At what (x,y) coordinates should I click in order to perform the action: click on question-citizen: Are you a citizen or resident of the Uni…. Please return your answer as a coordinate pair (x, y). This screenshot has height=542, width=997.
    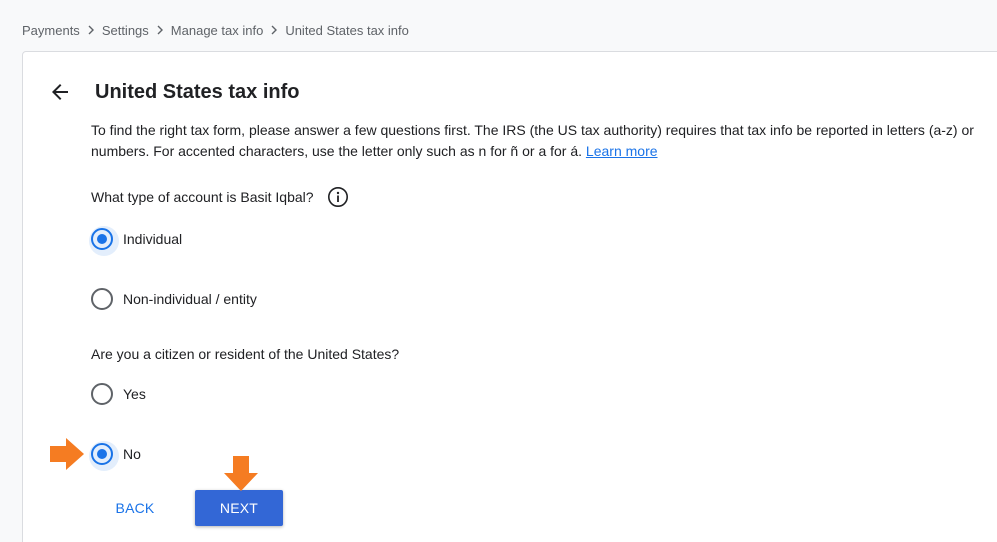
    Looking at the image, I should click on (245, 354).